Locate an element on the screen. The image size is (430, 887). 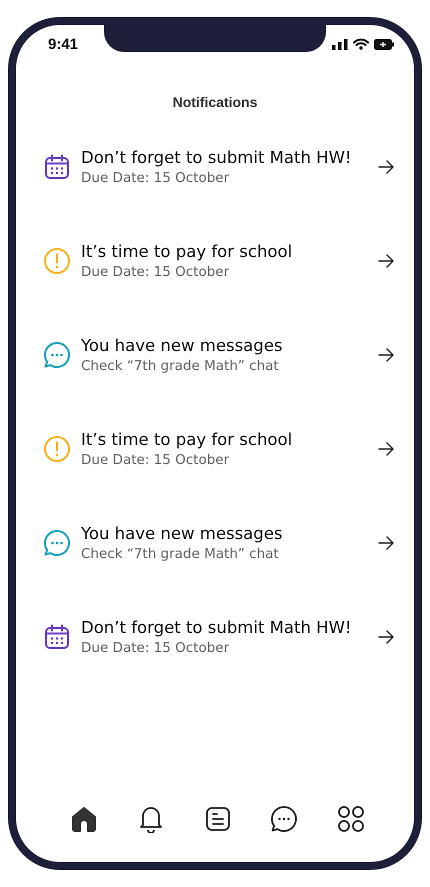
battery-icon is located at coordinates (384, 44).